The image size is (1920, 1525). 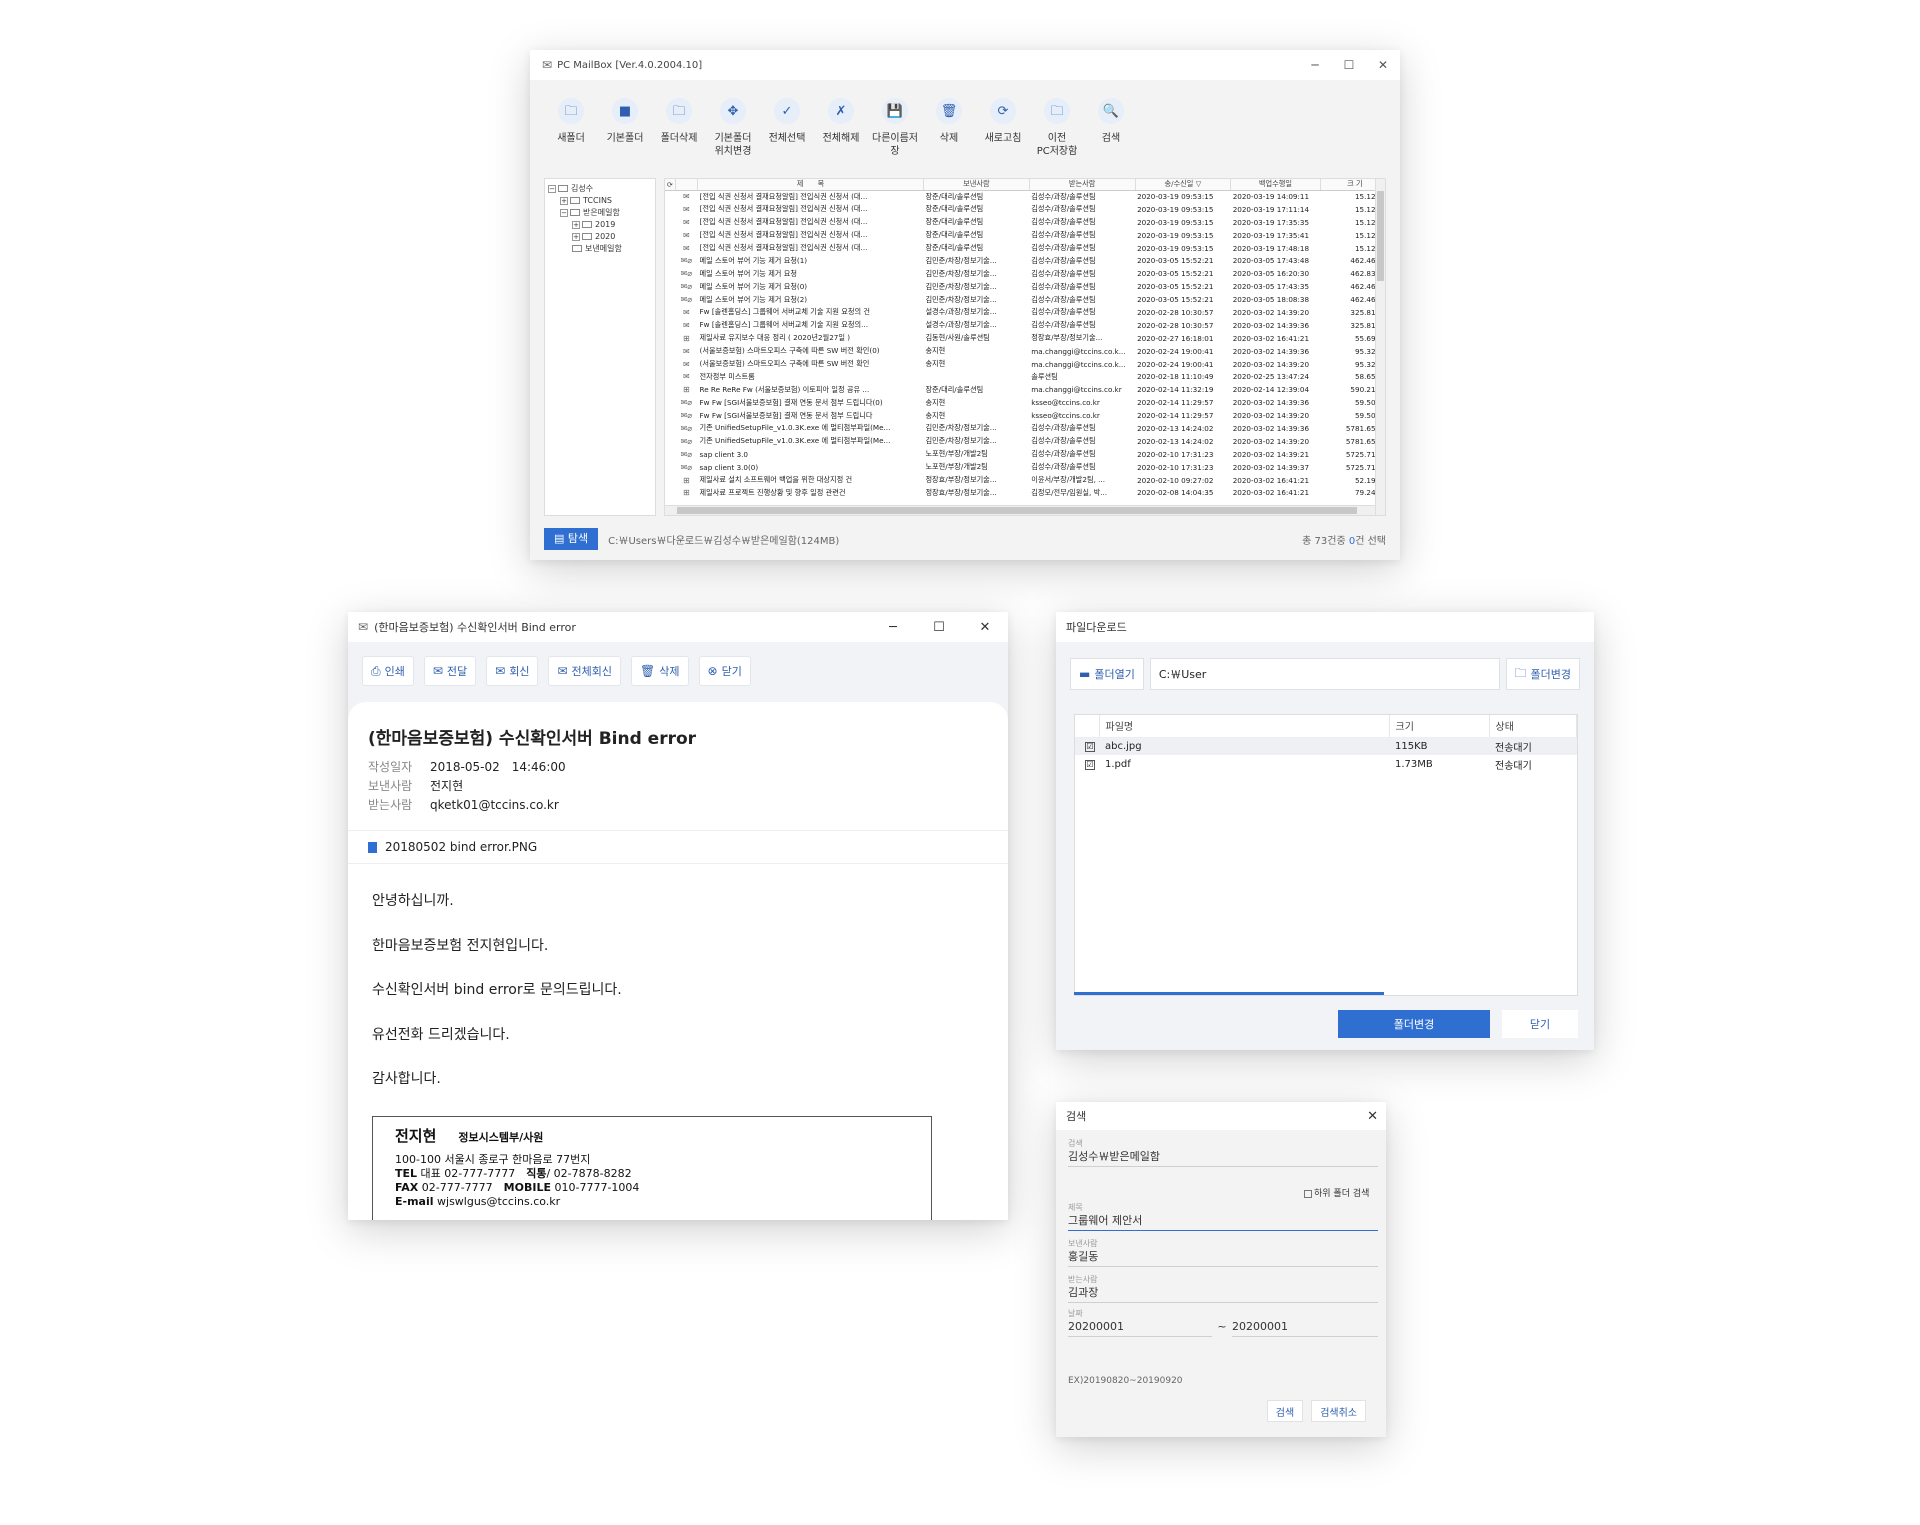 I want to click on tree-root: − 김성수, so click(x=600, y=189).